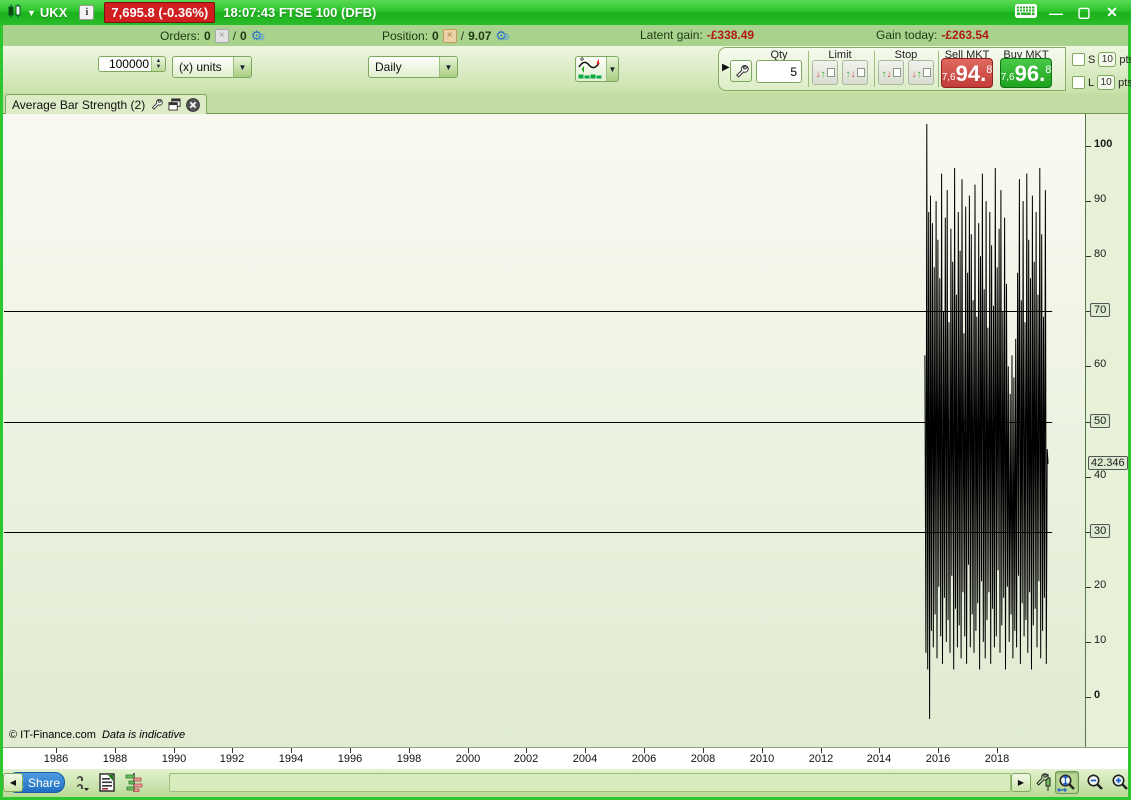 The width and height of the screenshot is (1131, 800). I want to click on latent-gain: Latent gain: -£338.49, so click(697, 35).